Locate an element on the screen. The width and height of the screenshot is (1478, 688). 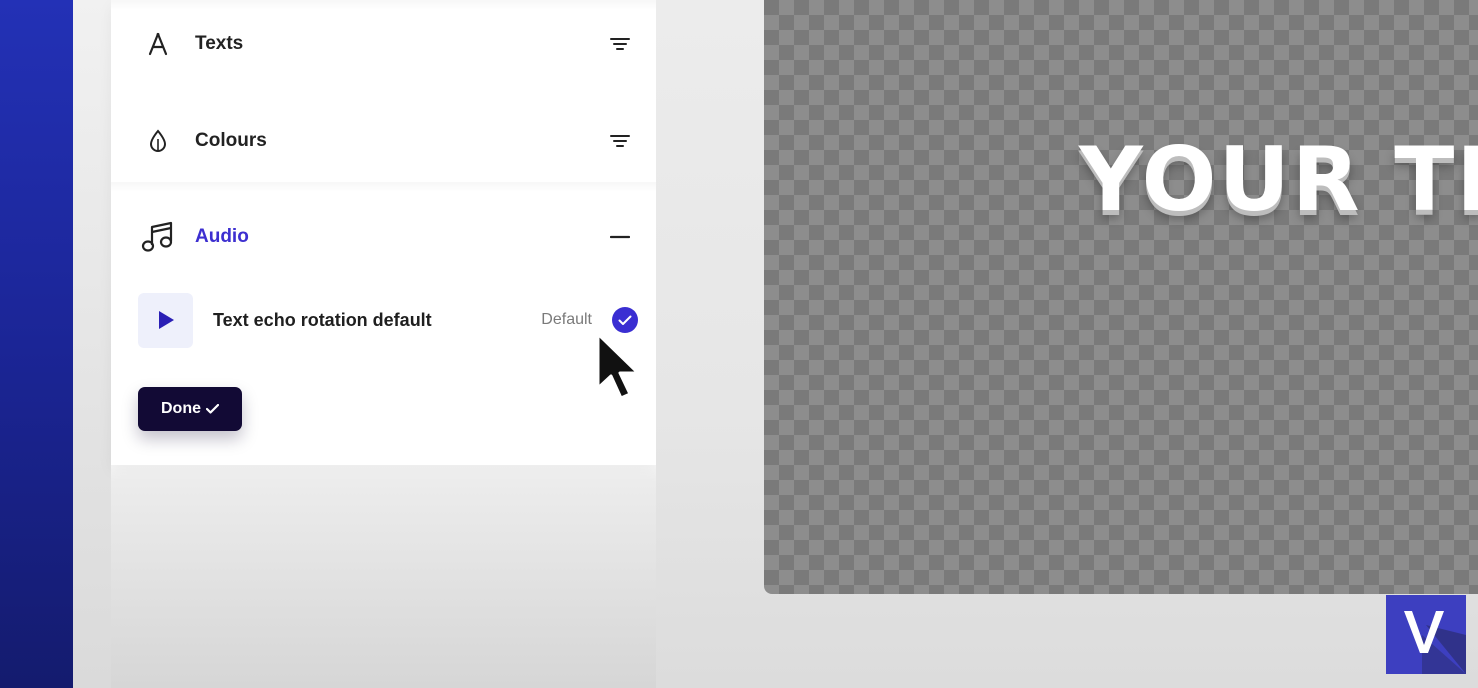
selected-check-icon is located at coordinates (625, 320).